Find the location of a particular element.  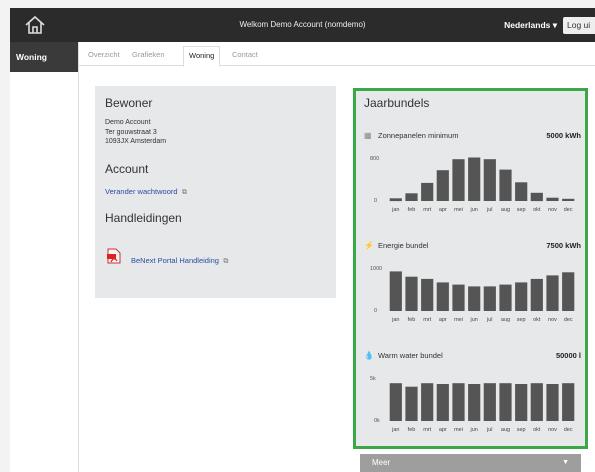

manuals-heading: Handleidingen is located at coordinates (143, 217).